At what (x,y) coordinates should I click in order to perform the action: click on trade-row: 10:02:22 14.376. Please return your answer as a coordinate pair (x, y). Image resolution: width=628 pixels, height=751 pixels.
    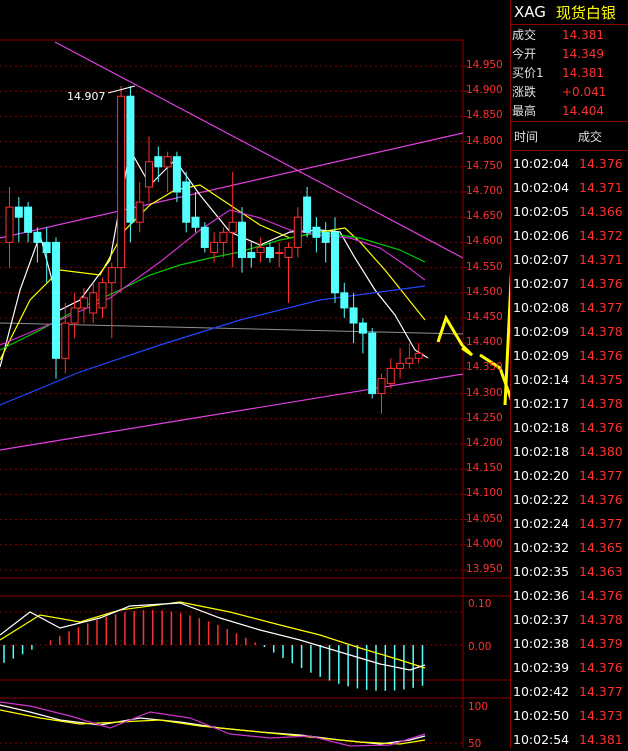
    Looking at the image, I should click on (569, 499).